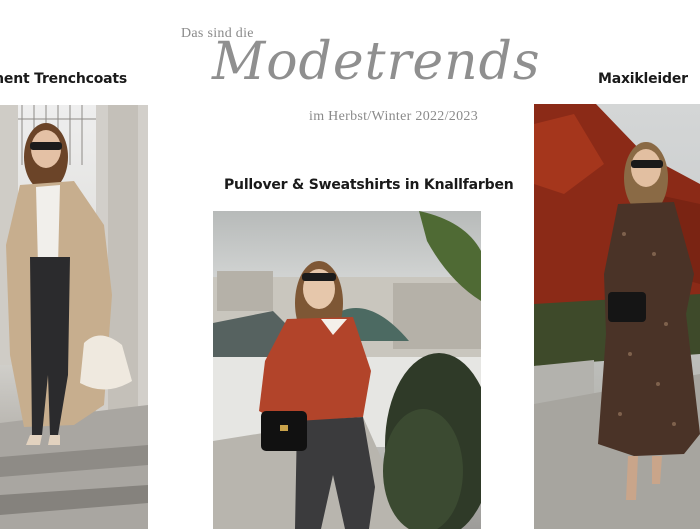 The height and width of the screenshot is (529, 700). I want to click on caption-trenchcoats: tement Trenchcoats, so click(63, 79).